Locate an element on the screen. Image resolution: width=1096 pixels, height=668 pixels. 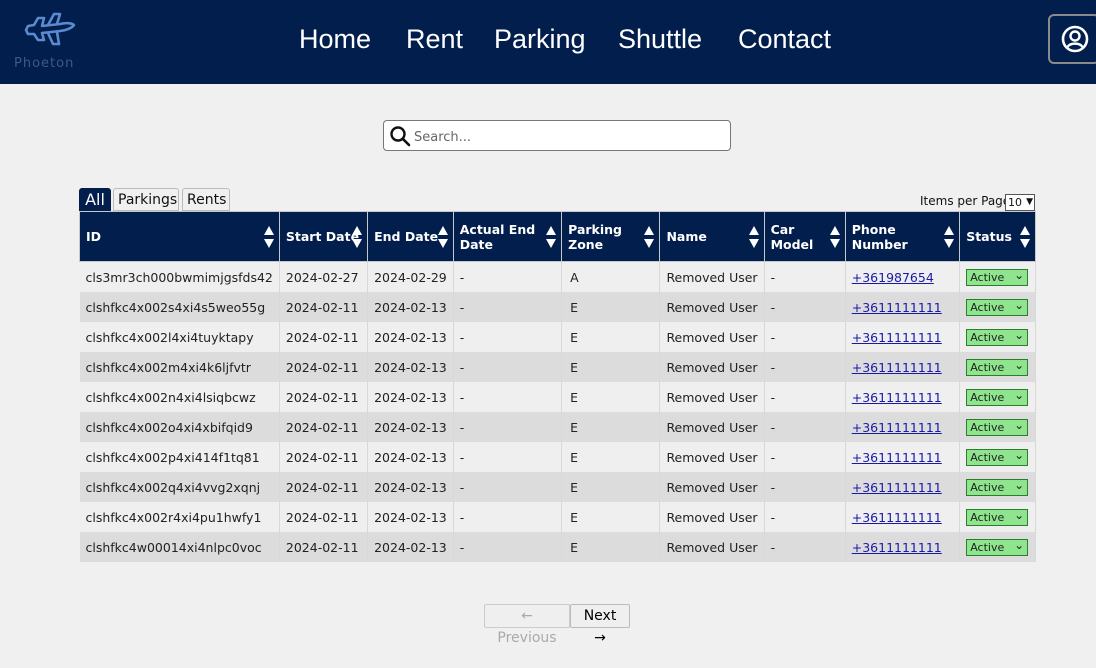
column-header-name: Name is located at coordinates (712, 236).